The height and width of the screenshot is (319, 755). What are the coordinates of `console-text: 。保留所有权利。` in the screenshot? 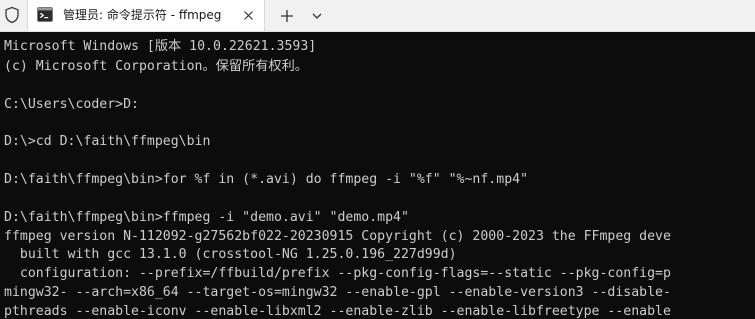 It's located at (255, 66).